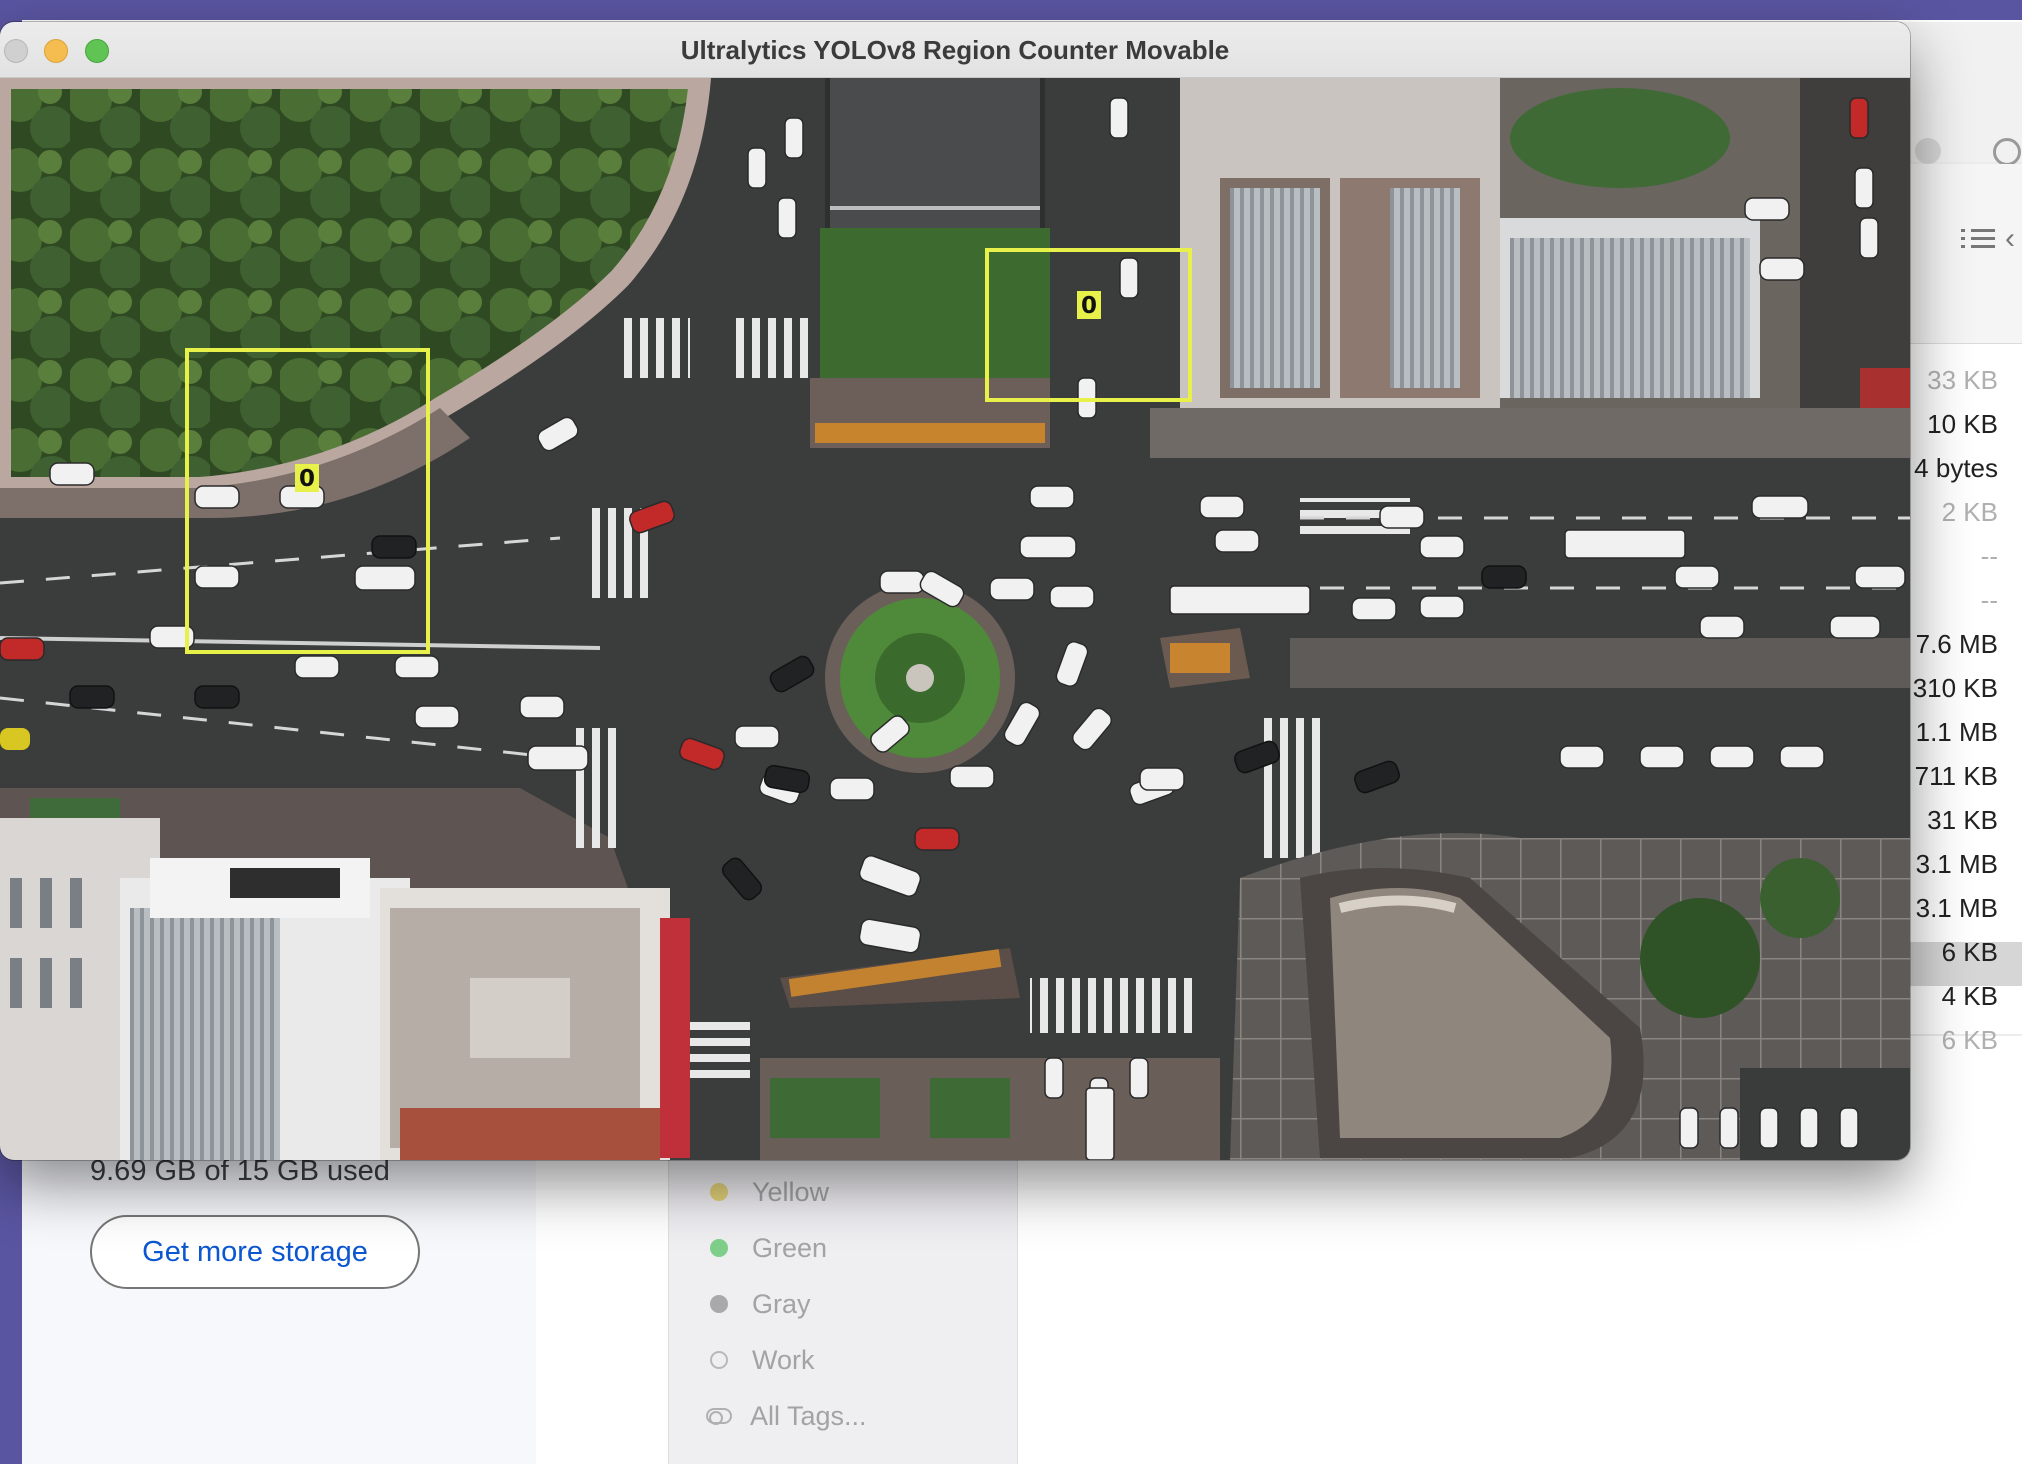 The height and width of the screenshot is (1464, 2022). Describe the element at coordinates (2010, 239) in the screenshot. I see `chevron-updown-icon: ‹` at that location.